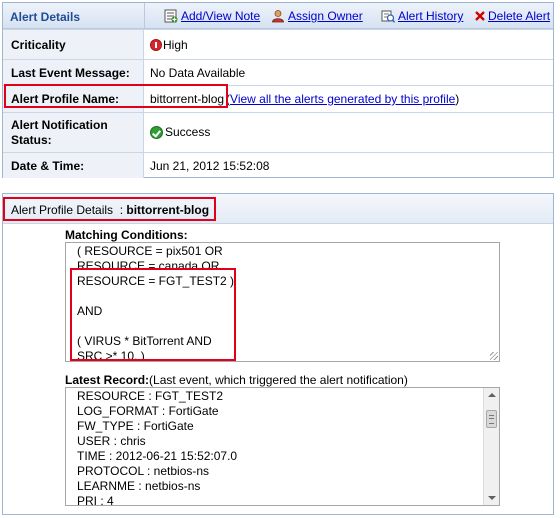 This screenshot has width=560, height=518. Describe the element at coordinates (157, 456) in the screenshot. I see `record-line: TIME : 2012-06-21 15:52:07.0` at that location.